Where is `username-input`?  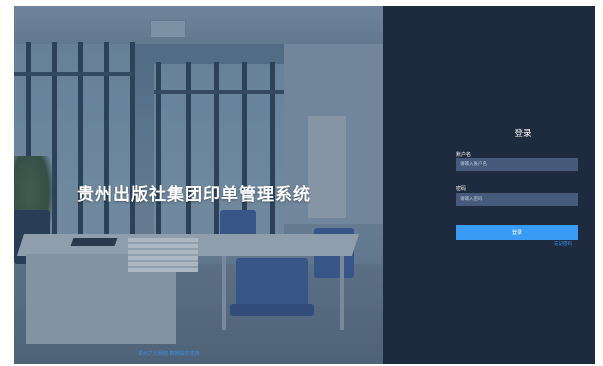
username-input is located at coordinates (517, 164).